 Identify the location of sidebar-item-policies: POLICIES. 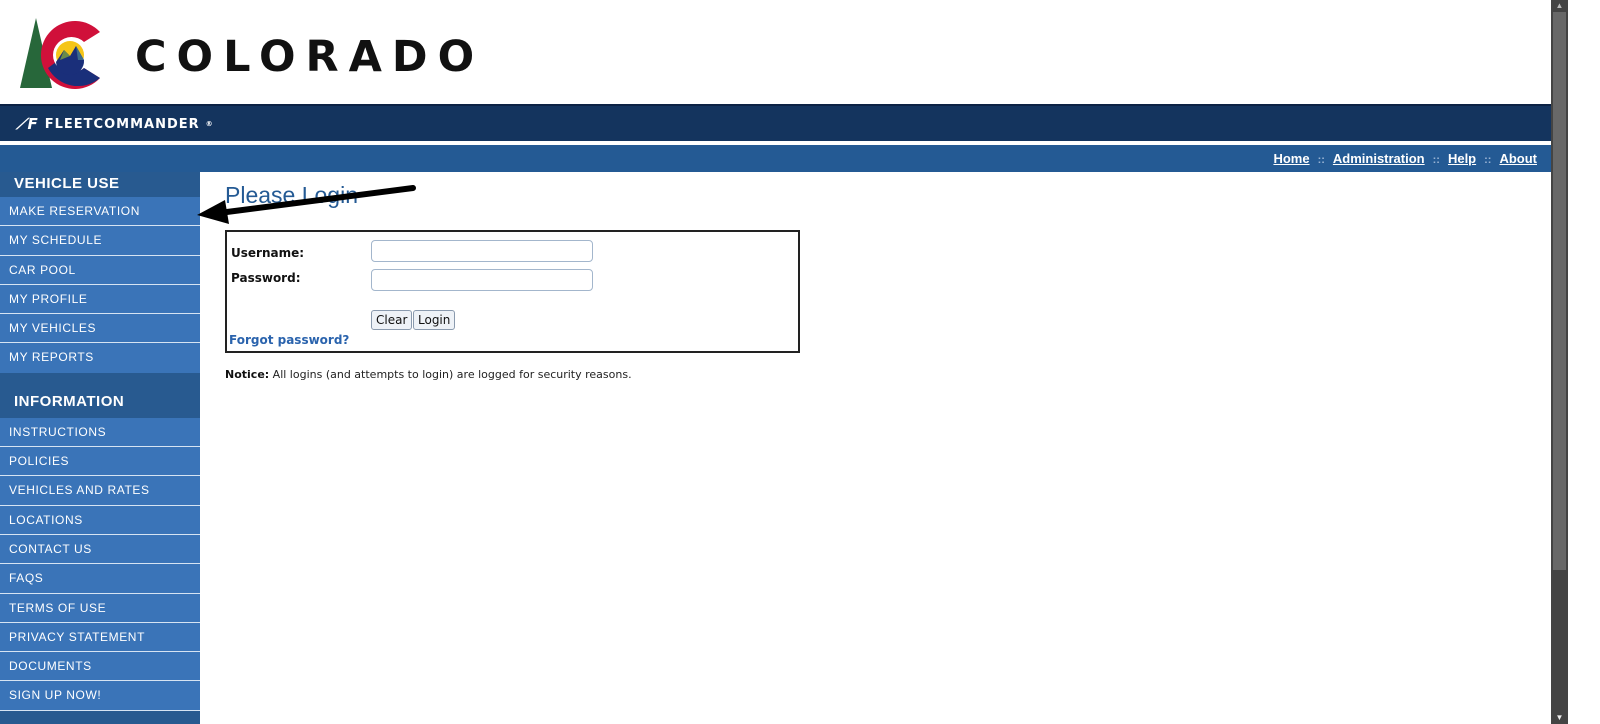
(100, 462).